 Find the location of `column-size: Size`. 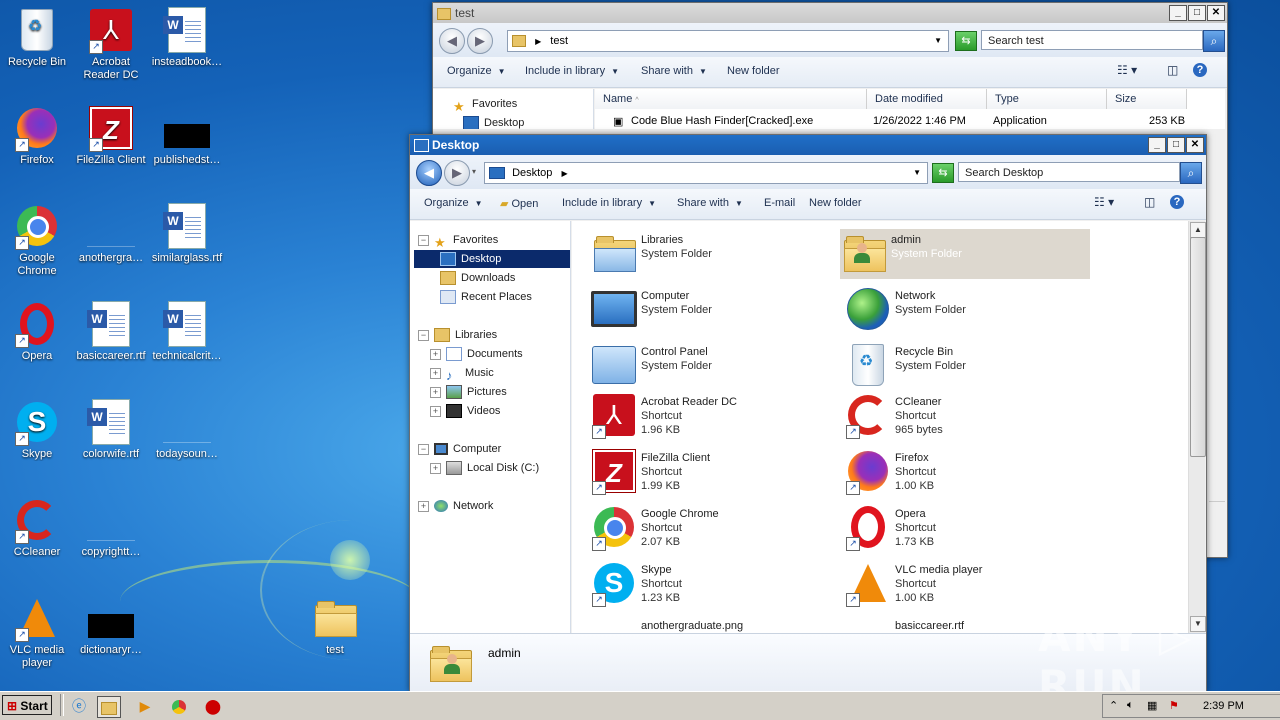

column-size: Size is located at coordinates (1147, 99).